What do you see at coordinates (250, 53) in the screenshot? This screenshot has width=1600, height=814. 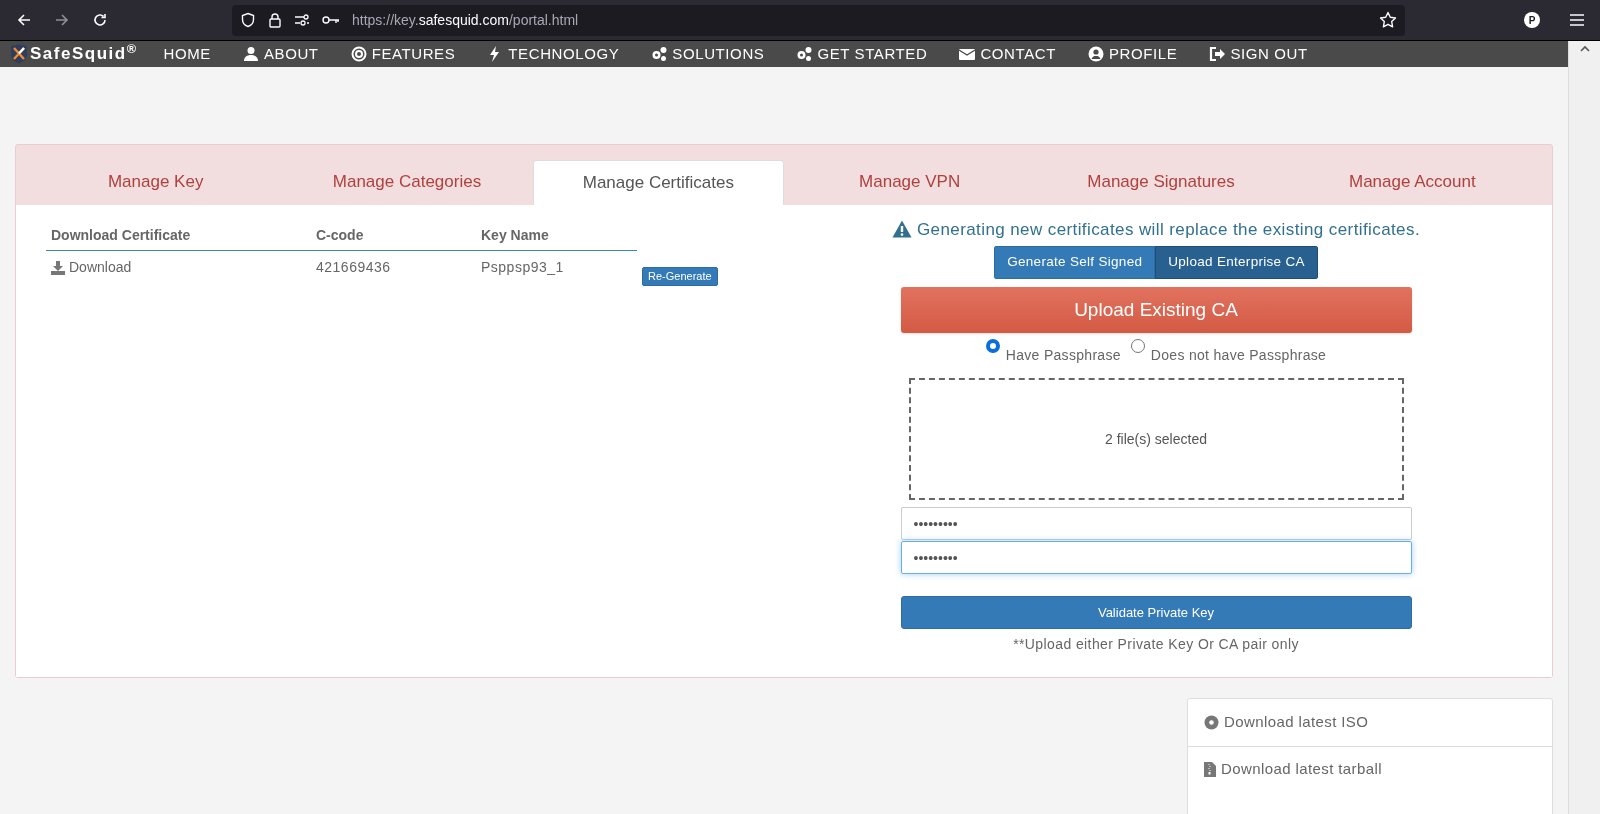 I see `user-icon` at bounding box center [250, 53].